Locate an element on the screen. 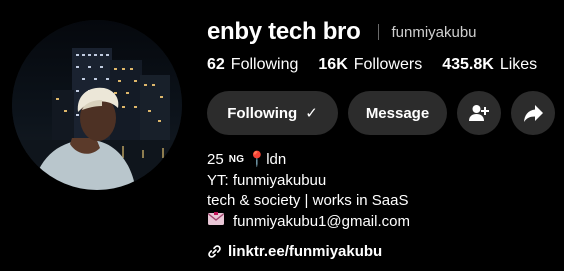 The width and height of the screenshot is (564, 271). bio-location: ldn is located at coordinates (276, 159).